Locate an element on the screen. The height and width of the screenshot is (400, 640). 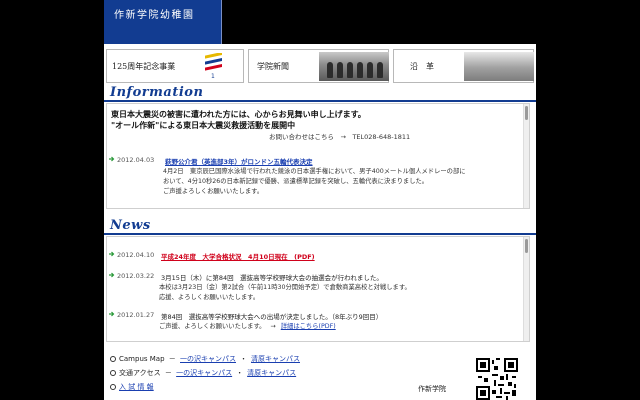
contact-info: お問い合わせはこちら → TEL028-648-1811 is located at coordinates (339, 136).